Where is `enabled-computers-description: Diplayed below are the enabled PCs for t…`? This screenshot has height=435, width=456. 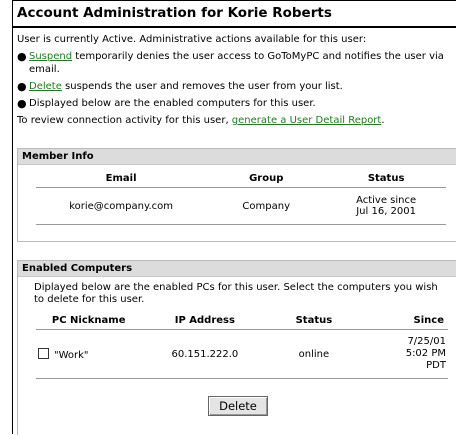
enabled-computers-description: Diplayed below are the enabled PCs for t… is located at coordinates (236, 293).